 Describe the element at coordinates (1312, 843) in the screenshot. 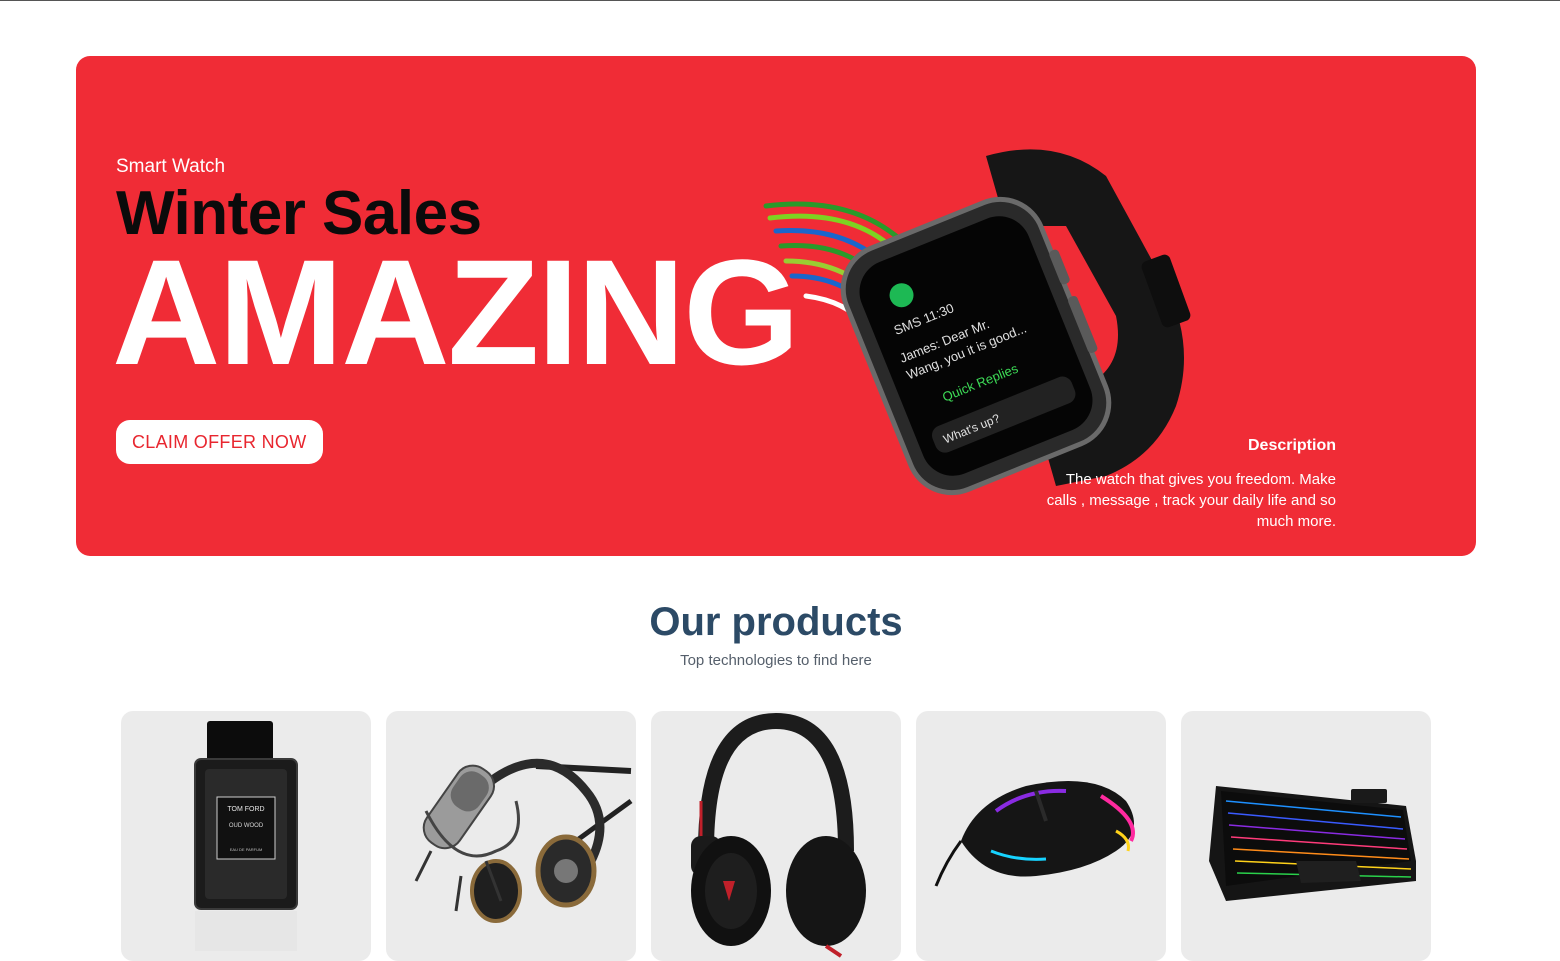

I see `gaming-keyboard-icon` at that location.